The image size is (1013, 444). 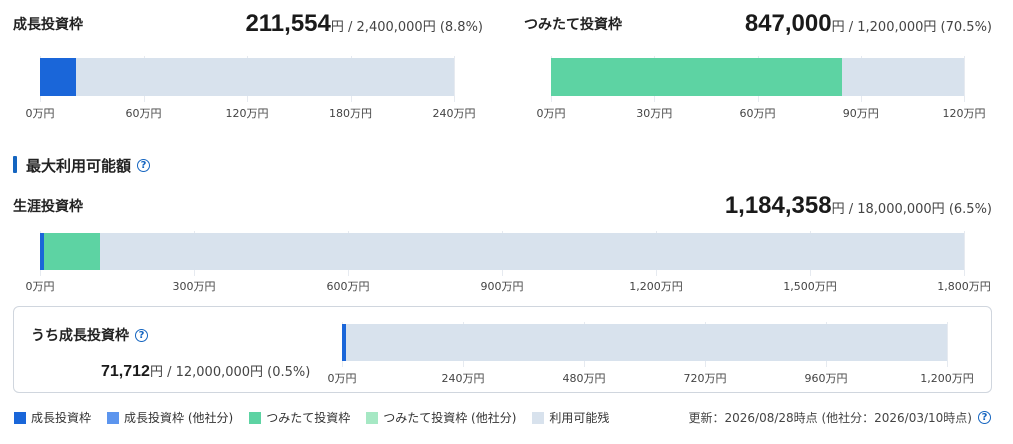 I want to click on lifetime-tick-label: 0万円, so click(x=40, y=286).